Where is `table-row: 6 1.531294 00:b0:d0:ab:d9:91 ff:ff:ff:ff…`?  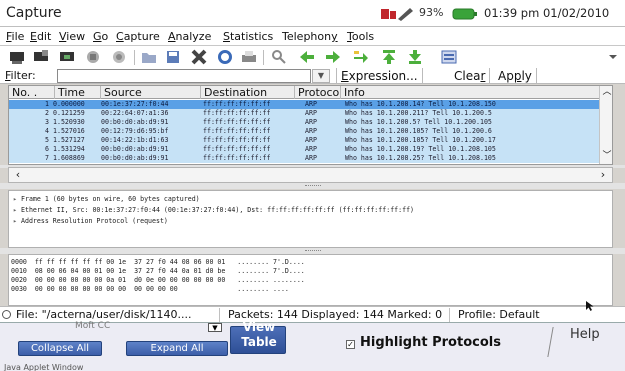
table-row: 6 1.531294 00:b0:d0:ab:d9:91 ff:ff:ff:ff… is located at coordinates (304, 149).